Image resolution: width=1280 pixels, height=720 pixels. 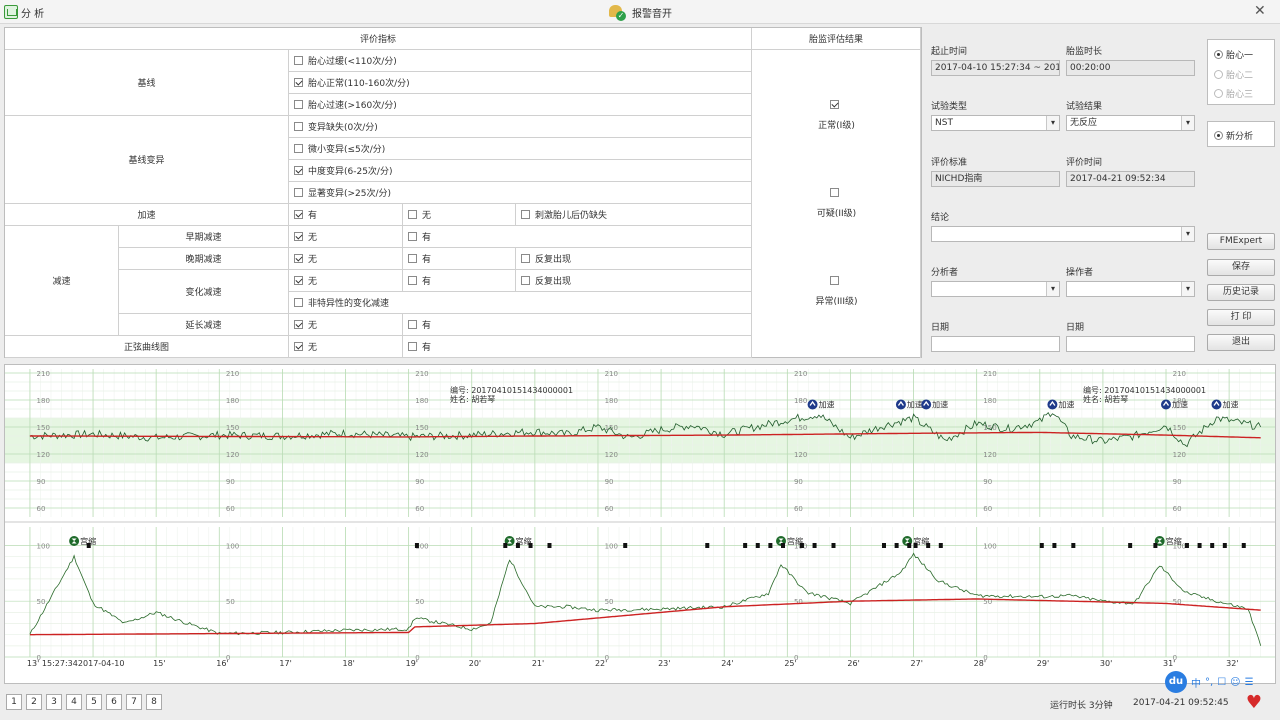 I want to click on page-6: 6, so click(x=114, y=702).